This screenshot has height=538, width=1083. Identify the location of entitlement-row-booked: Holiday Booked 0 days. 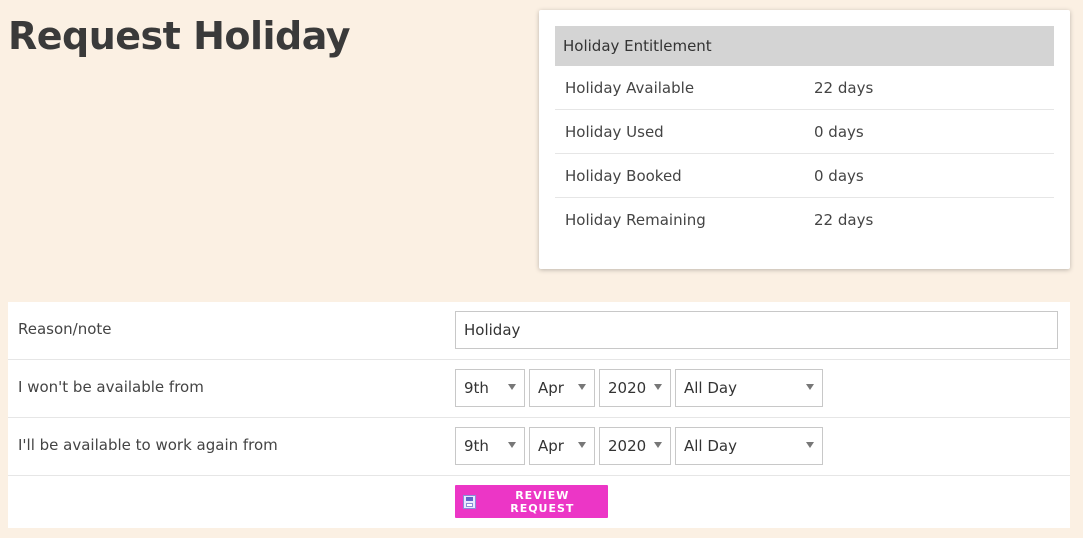
(804, 176).